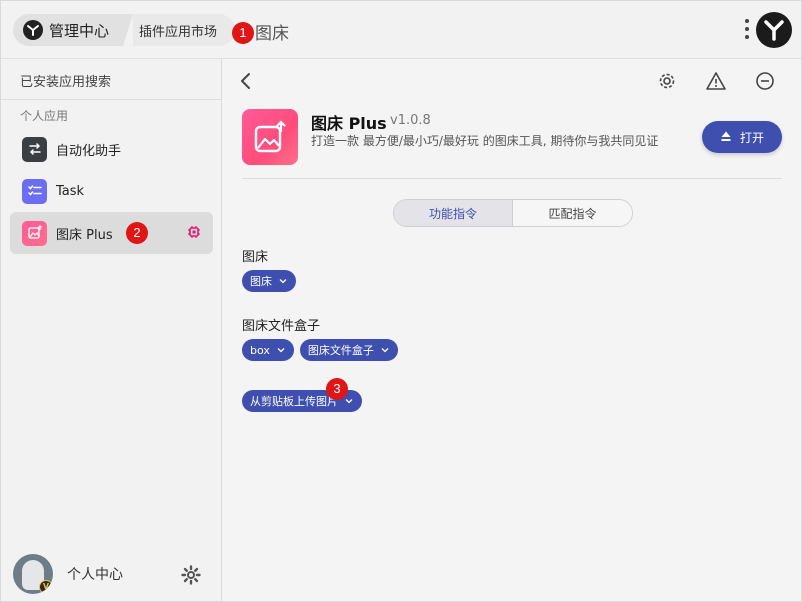 Image resolution: width=802 pixels, height=602 pixels. What do you see at coordinates (340, 350) in the screenshot?
I see `command-chip-label: 图床文件盒子` at bounding box center [340, 350].